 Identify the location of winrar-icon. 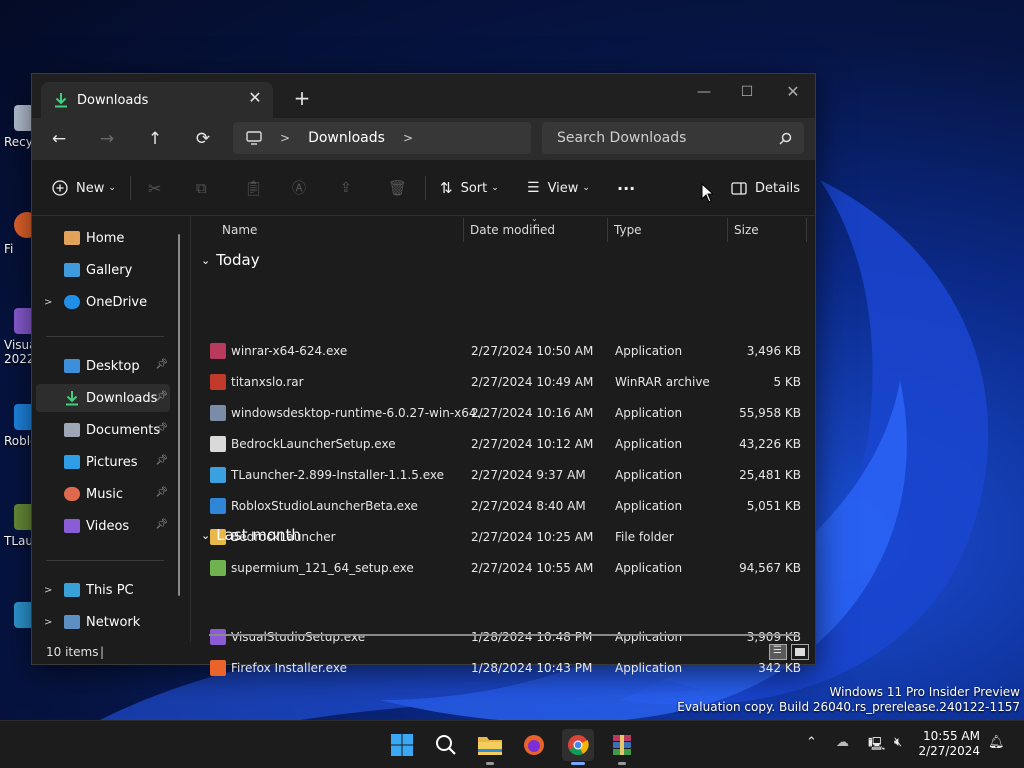
(622, 745).